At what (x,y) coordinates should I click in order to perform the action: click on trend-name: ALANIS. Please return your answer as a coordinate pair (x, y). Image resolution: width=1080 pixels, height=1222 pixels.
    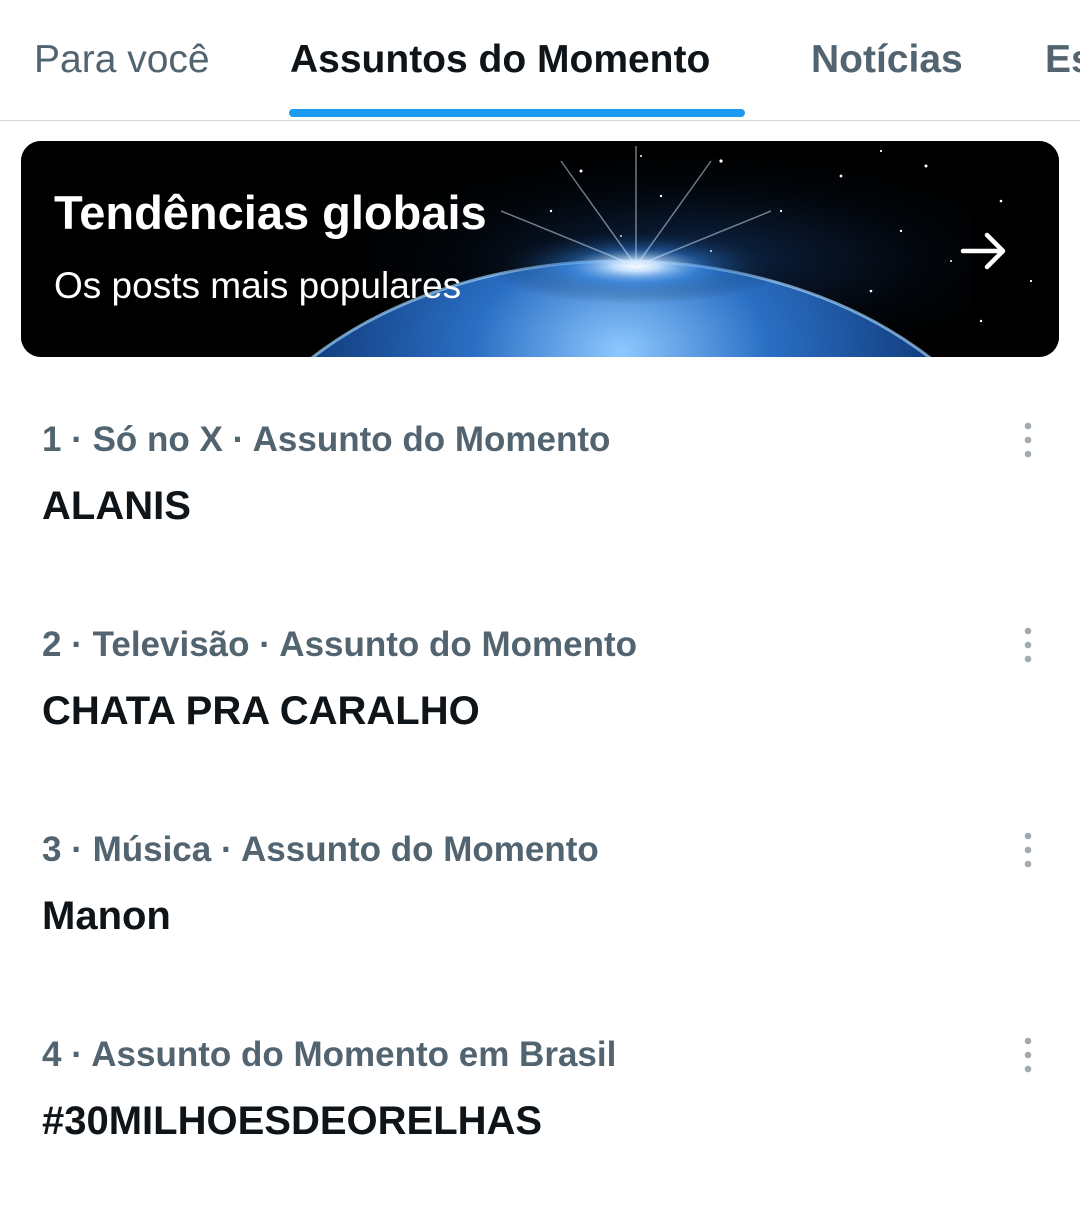
    Looking at the image, I should click on (116, 506).